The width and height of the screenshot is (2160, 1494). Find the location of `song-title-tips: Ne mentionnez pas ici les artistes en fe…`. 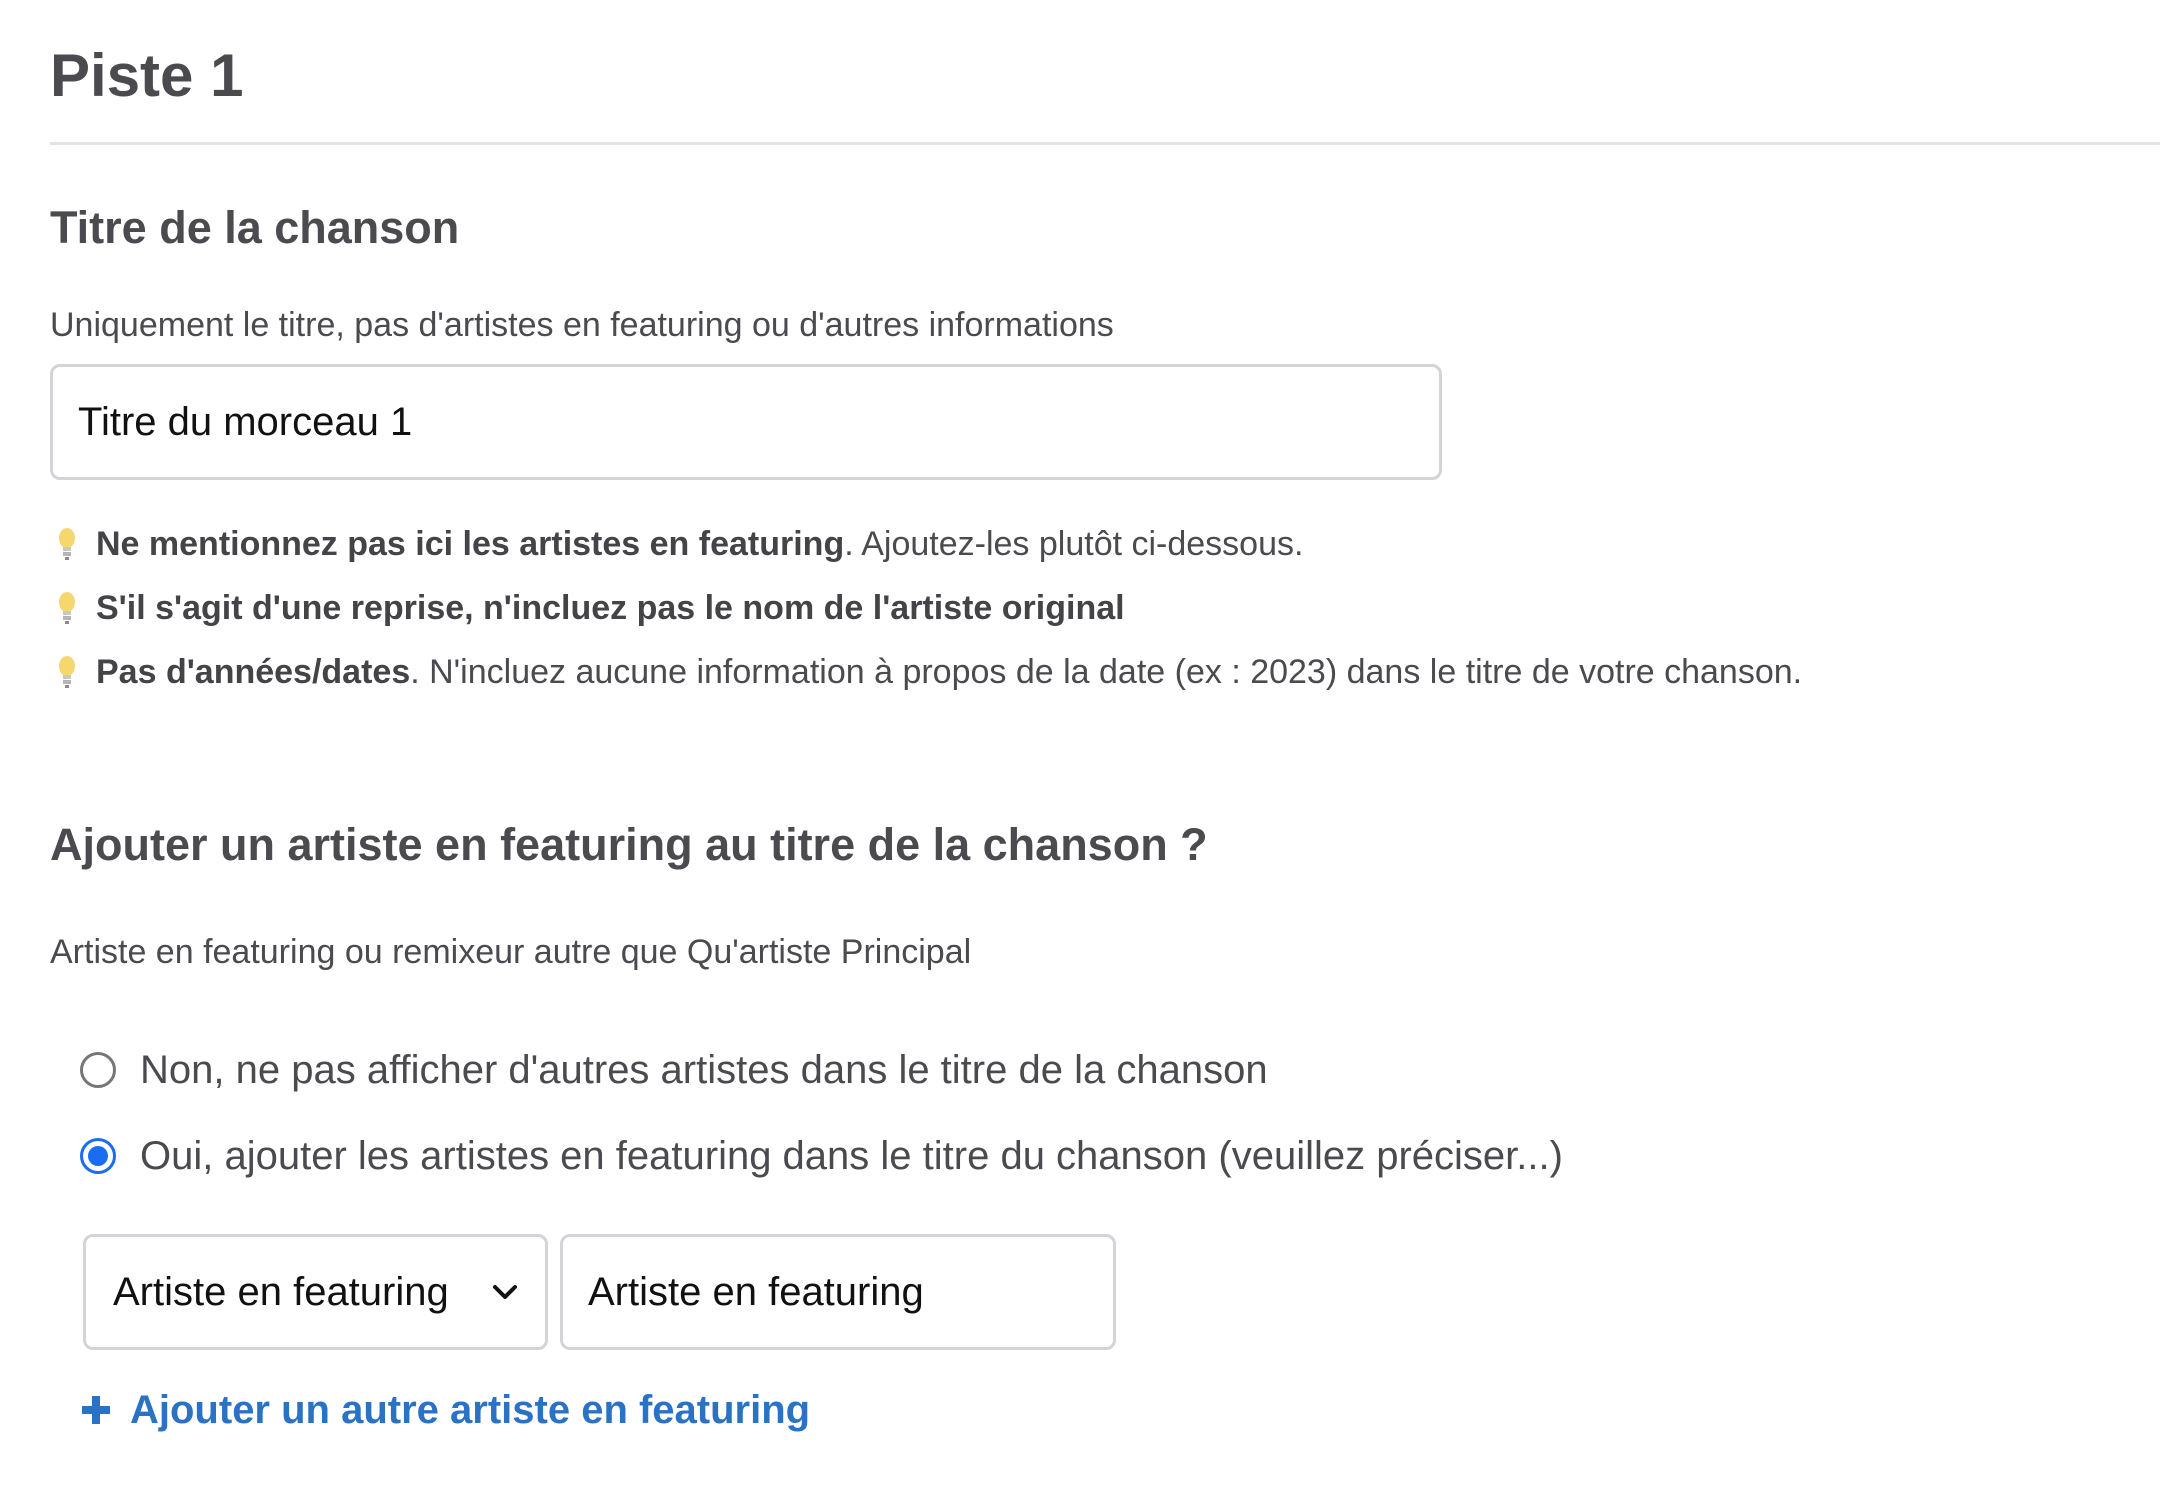

song-title-tips: Ne mentionnez pas ici les artistes en fe… is located at coordinates (926, 608).